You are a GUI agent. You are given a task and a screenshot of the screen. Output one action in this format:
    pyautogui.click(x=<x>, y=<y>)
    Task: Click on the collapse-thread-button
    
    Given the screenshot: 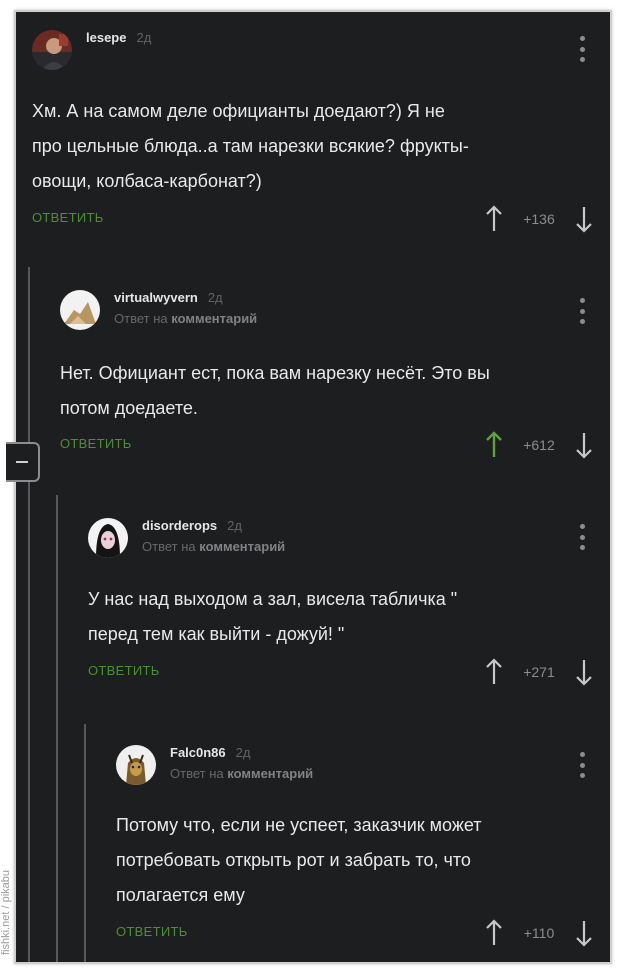 What is the action you would take?
    pyautogui.click(x=23, y=462)
    